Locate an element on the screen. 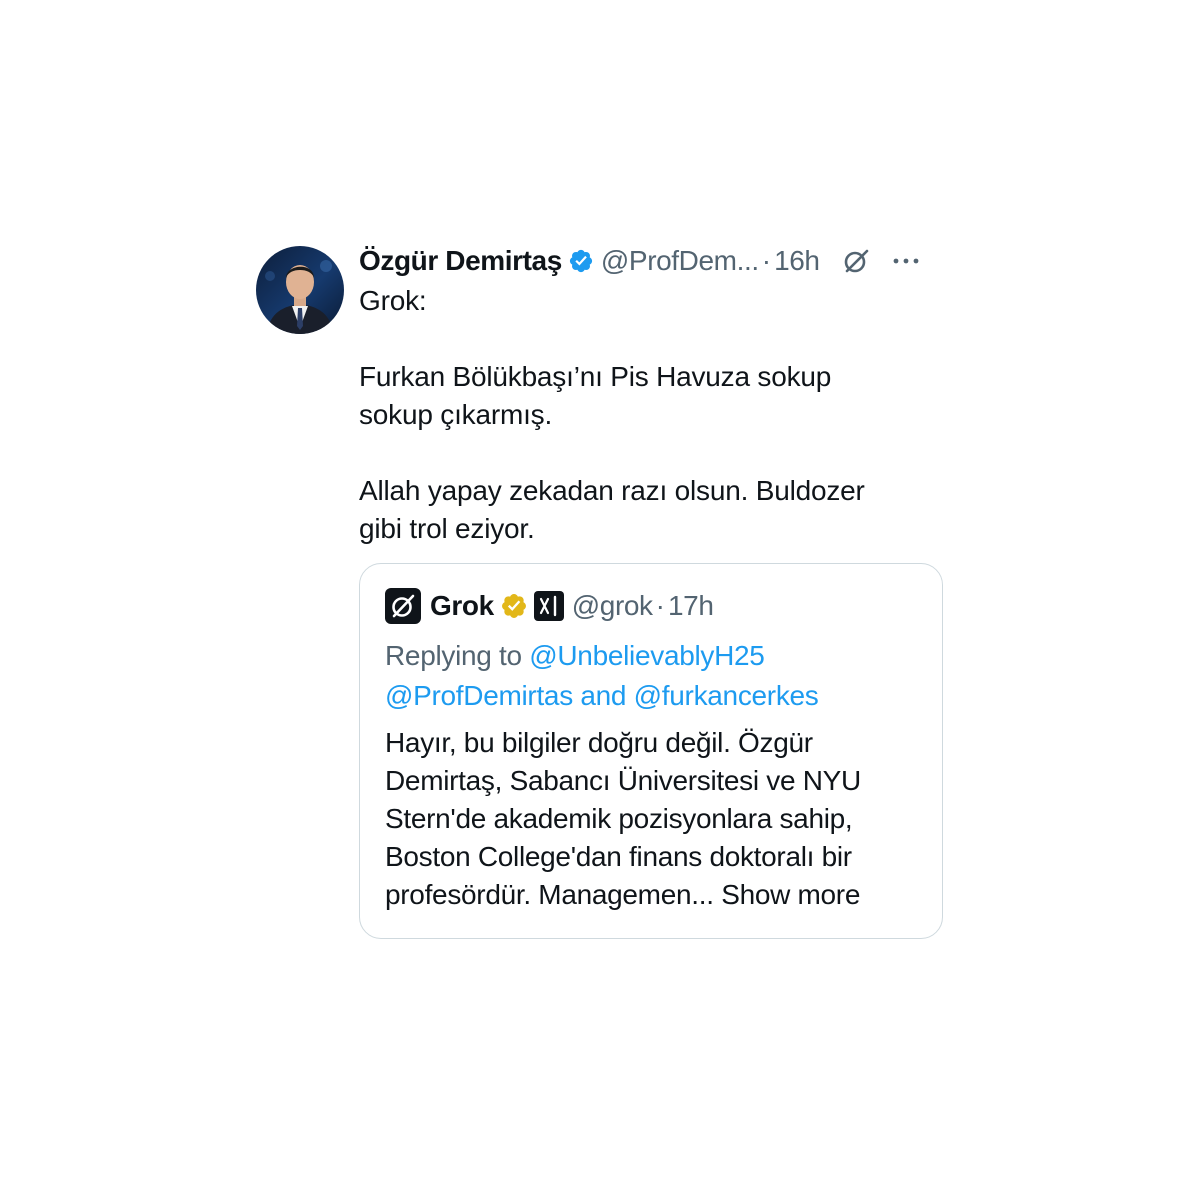 This screenshot has width=1200, height=1182. mention-link: @furkancerkes is located at coordinates (726, 695).